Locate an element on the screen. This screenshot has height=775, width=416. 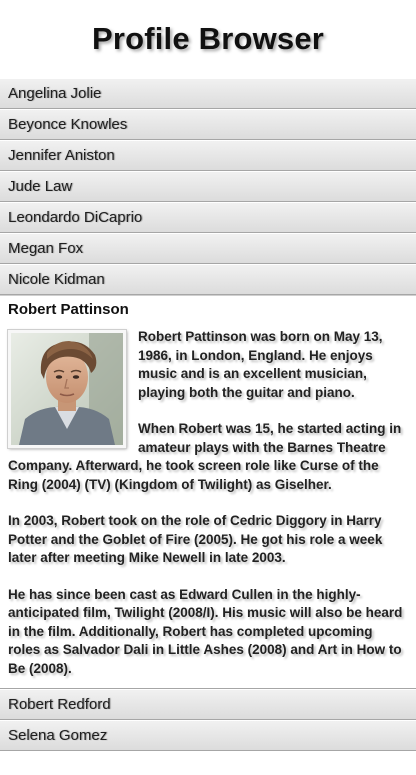
portrait-image is located at coordinates (67, 389).